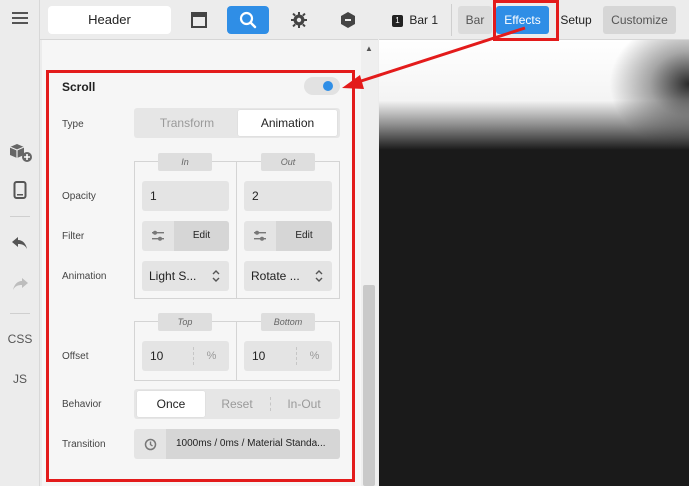  What do you see at coordinates (20, 286) in the screenshot?
I see `redo-icon` at bounding box center [20, 286].